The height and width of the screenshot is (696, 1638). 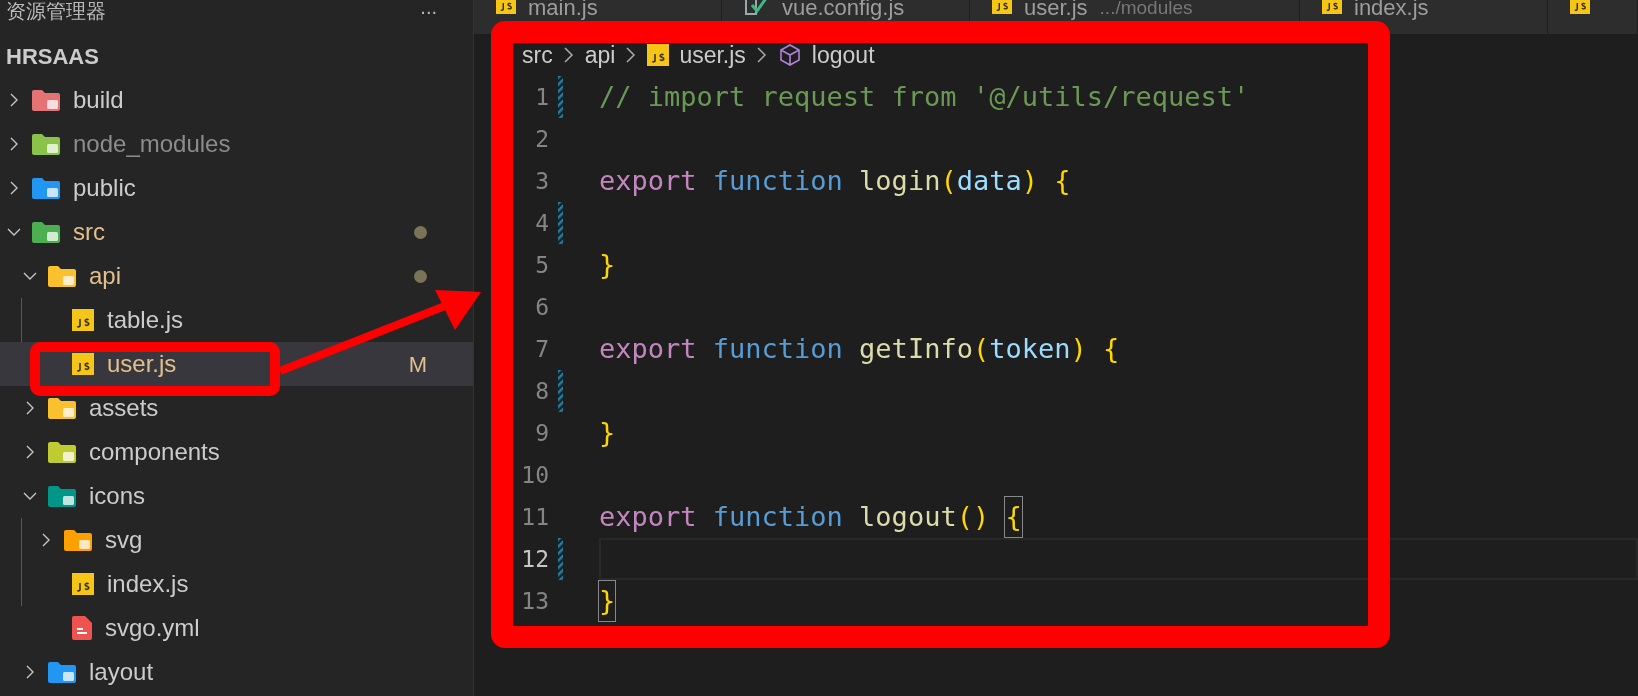 I want to click on item-name: node_modules, so click(x=152, y=144).